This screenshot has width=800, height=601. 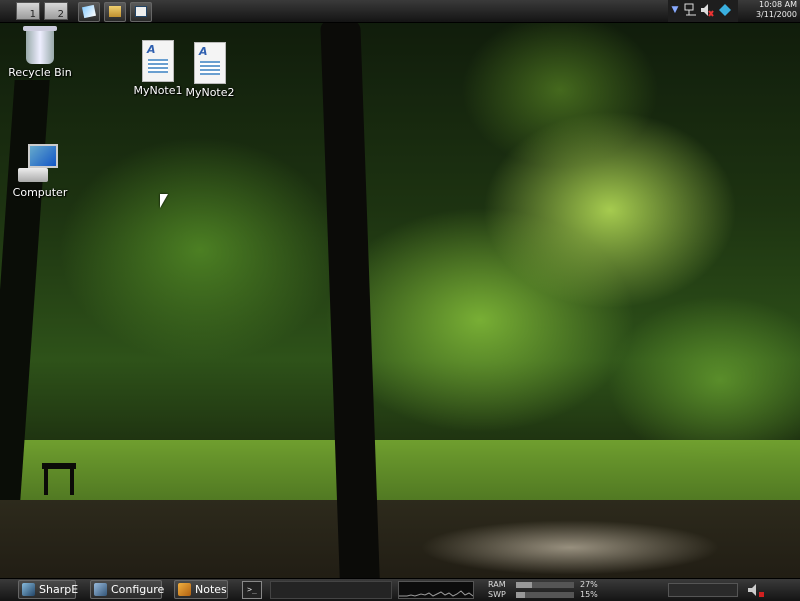 I want to click on terminal-button: >_, so click(x=252, y=590).